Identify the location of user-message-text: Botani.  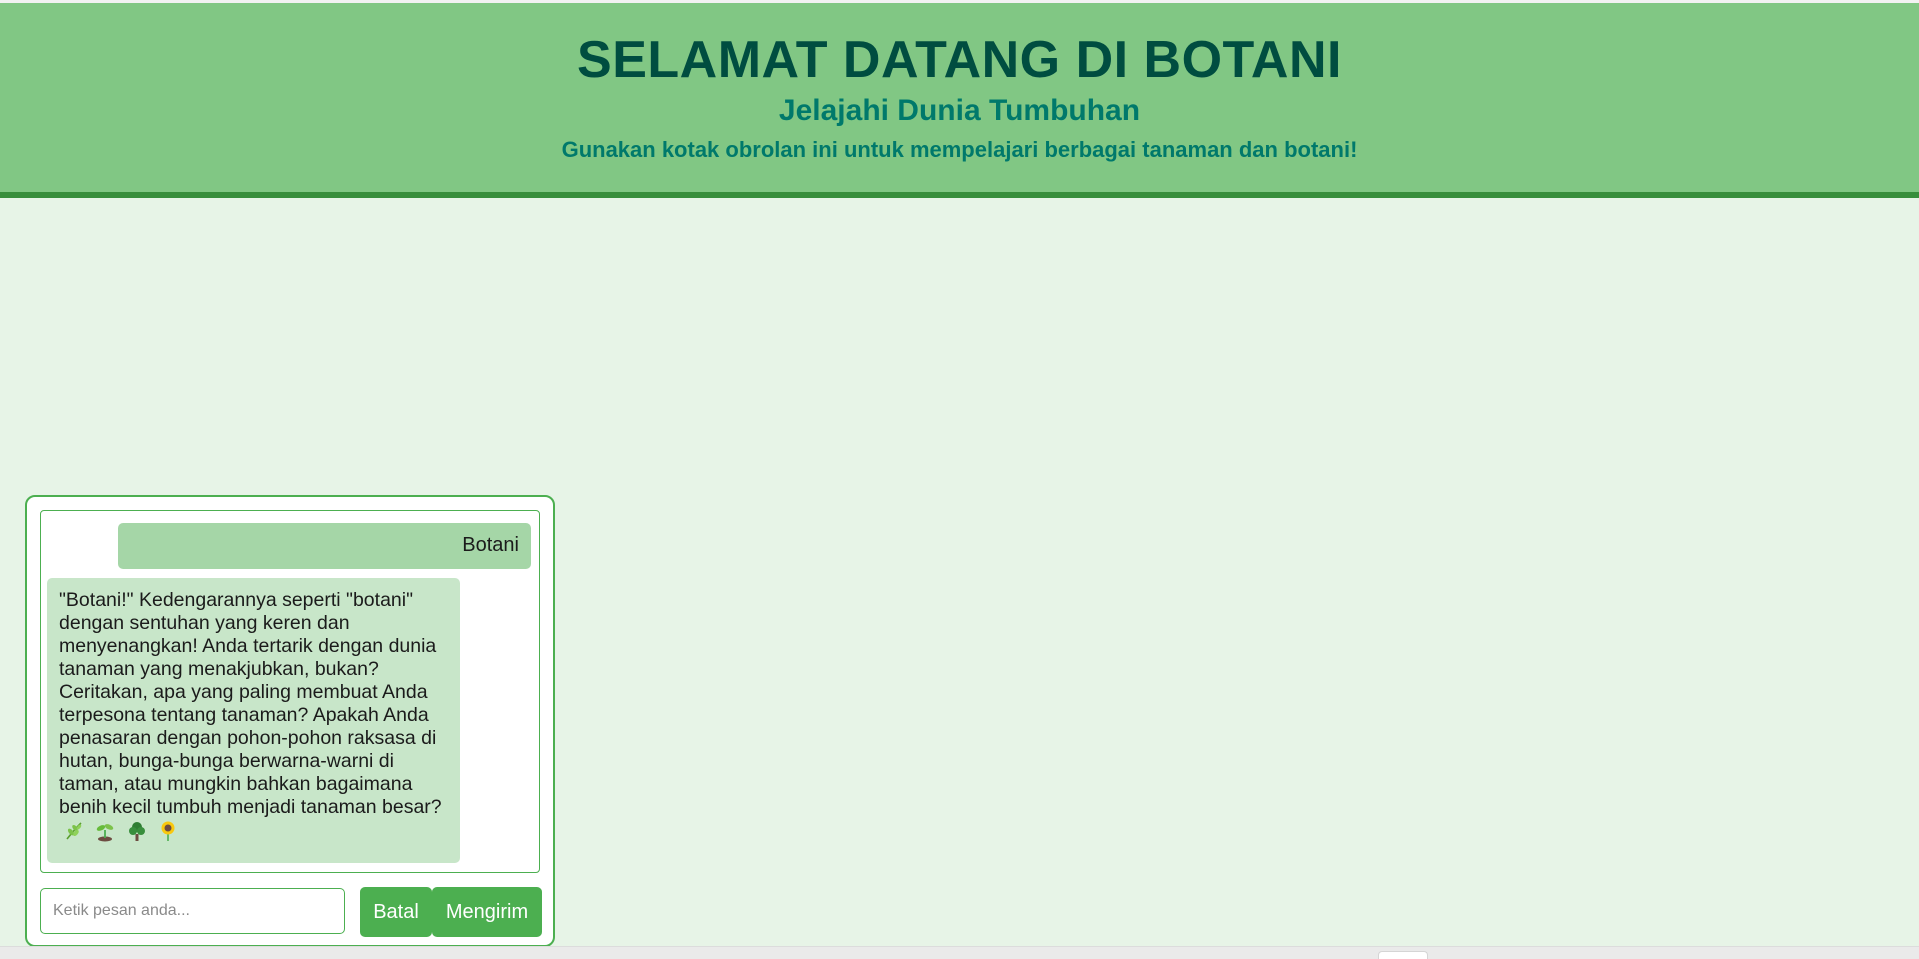
(490, 545).